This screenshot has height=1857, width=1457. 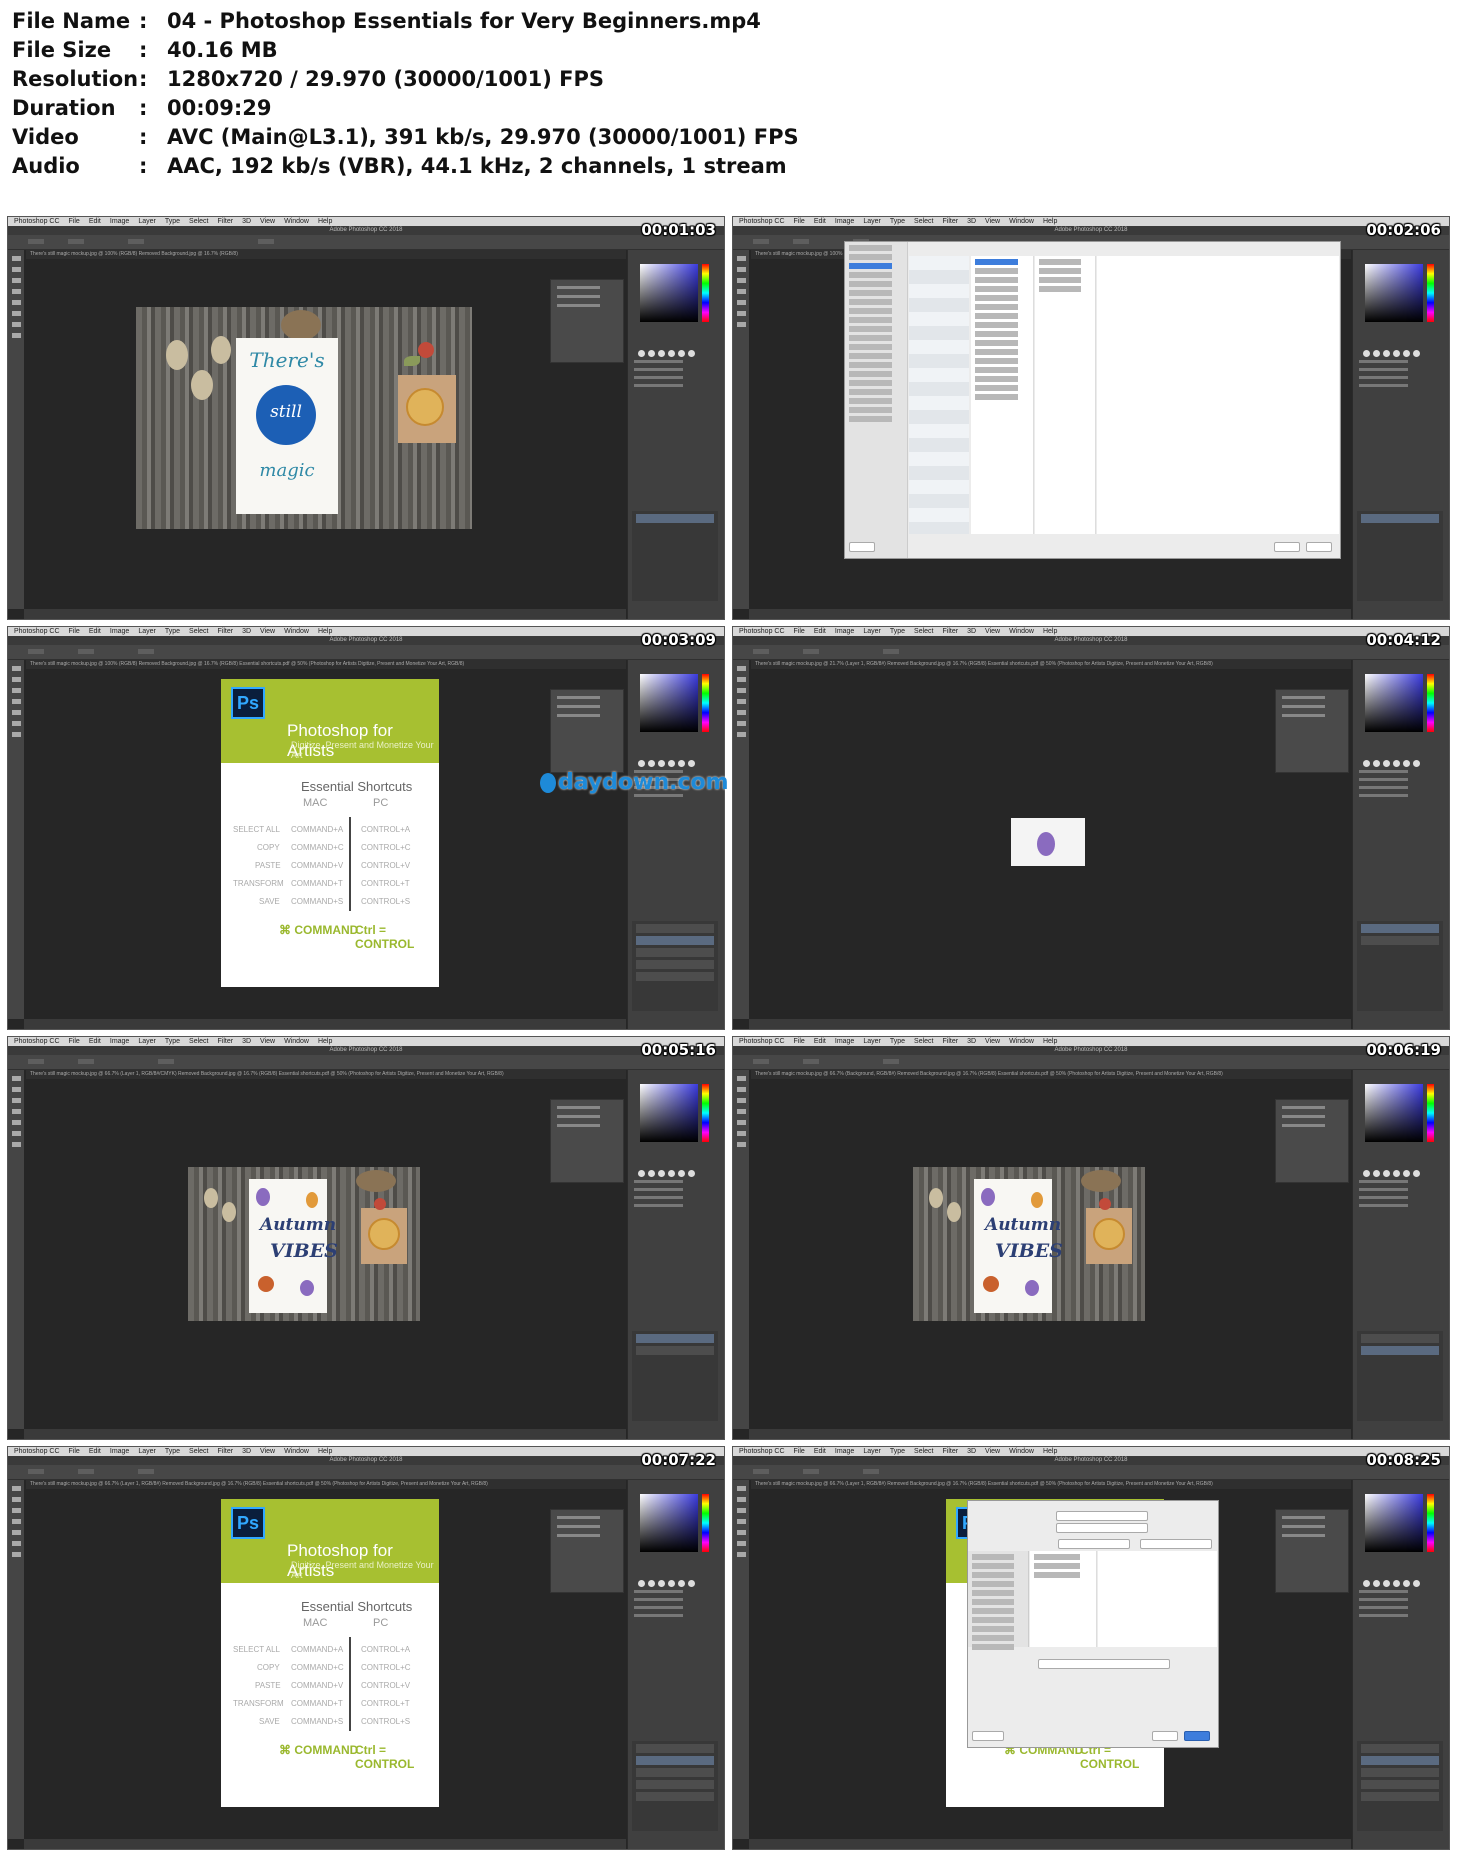 What do you see at coordinates (988, 1736) in the screenshot?
I see `new-folder-button` at bounding box center [988, 1736].